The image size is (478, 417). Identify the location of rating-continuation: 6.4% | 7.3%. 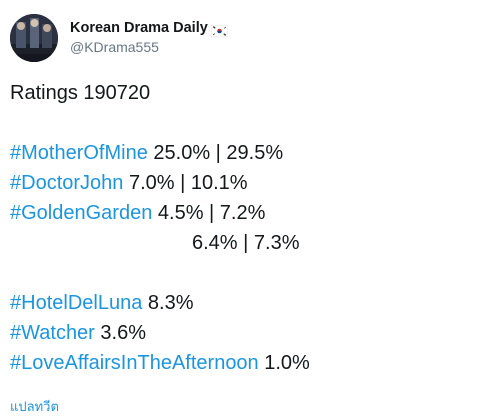
(246, 243).